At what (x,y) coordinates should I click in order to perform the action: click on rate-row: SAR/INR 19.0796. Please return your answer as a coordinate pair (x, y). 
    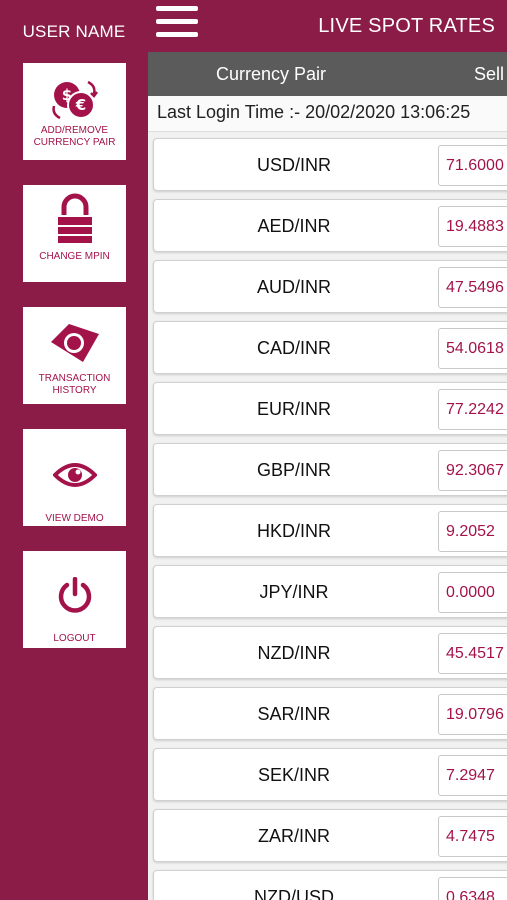
    Looking at the image, I should click on (330, 713).